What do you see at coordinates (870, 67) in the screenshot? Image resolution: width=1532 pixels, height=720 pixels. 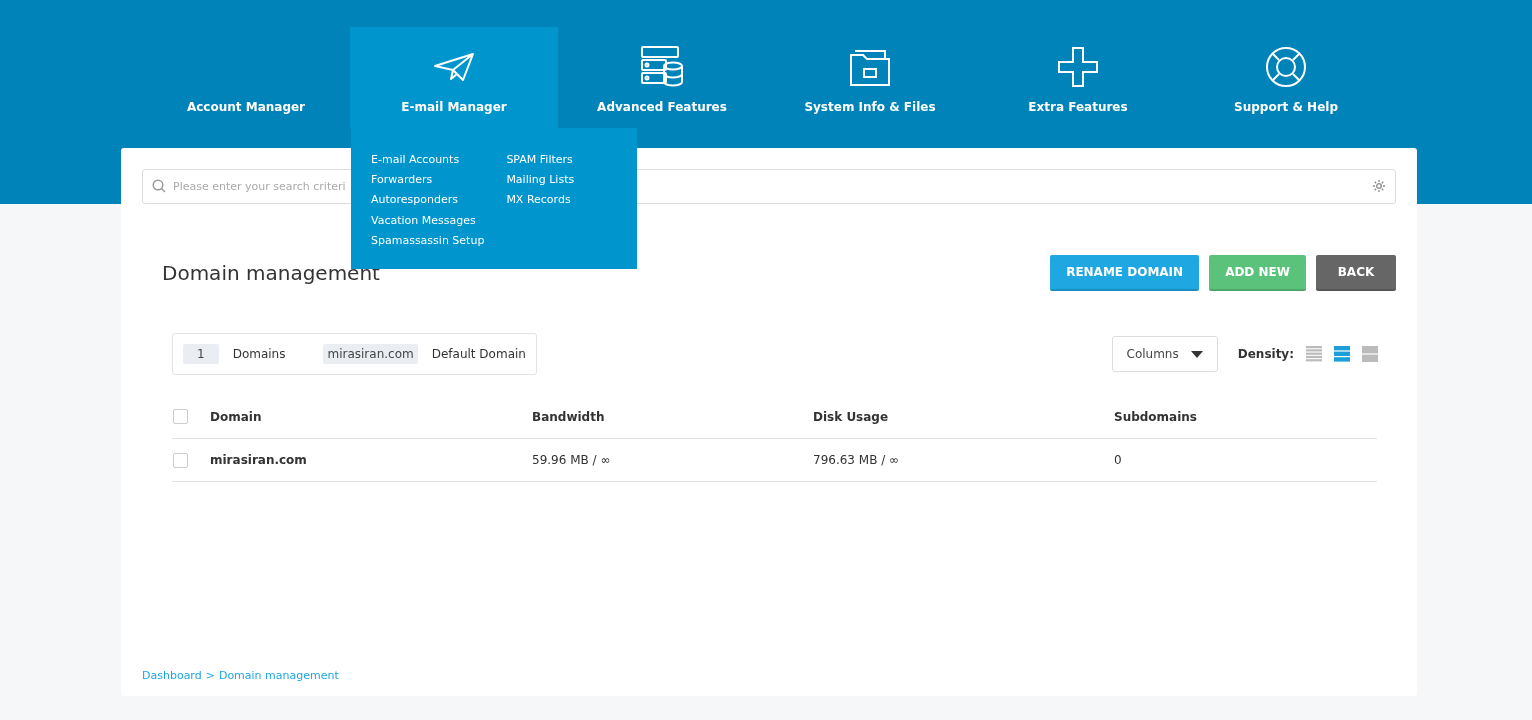 I see `folder-icon` at bounding box center [870, 67].